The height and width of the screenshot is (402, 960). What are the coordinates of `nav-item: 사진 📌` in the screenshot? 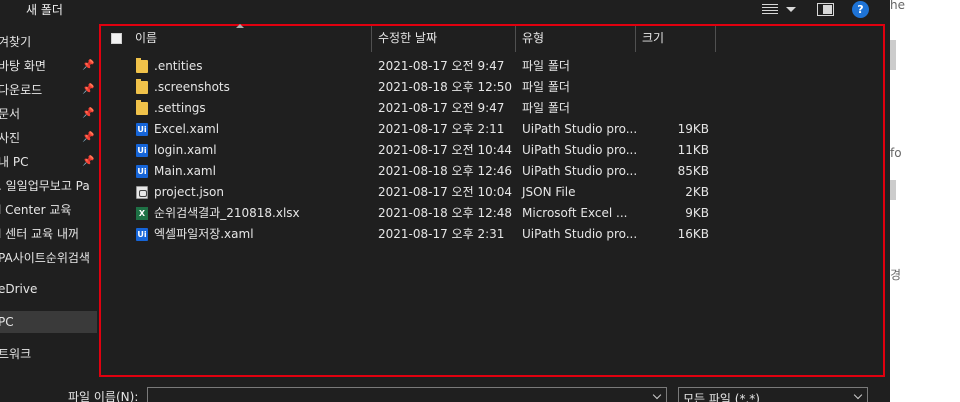 It's located at (48, 138).